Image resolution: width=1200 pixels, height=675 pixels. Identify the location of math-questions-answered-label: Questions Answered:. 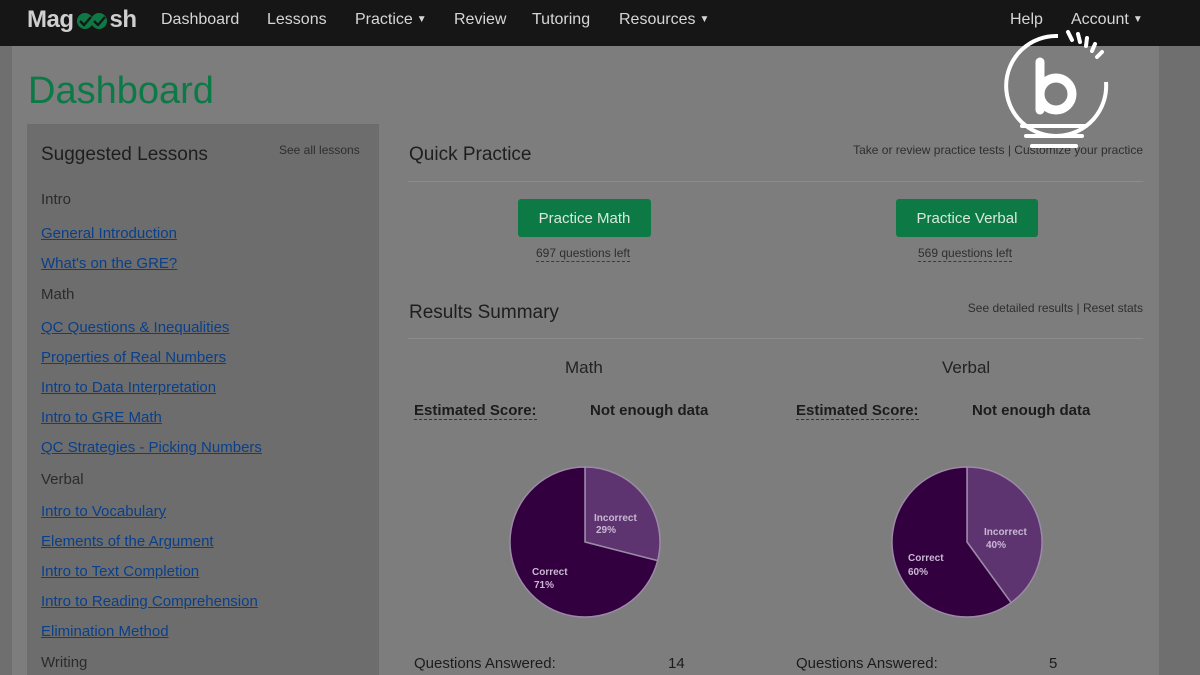
(485, 663).